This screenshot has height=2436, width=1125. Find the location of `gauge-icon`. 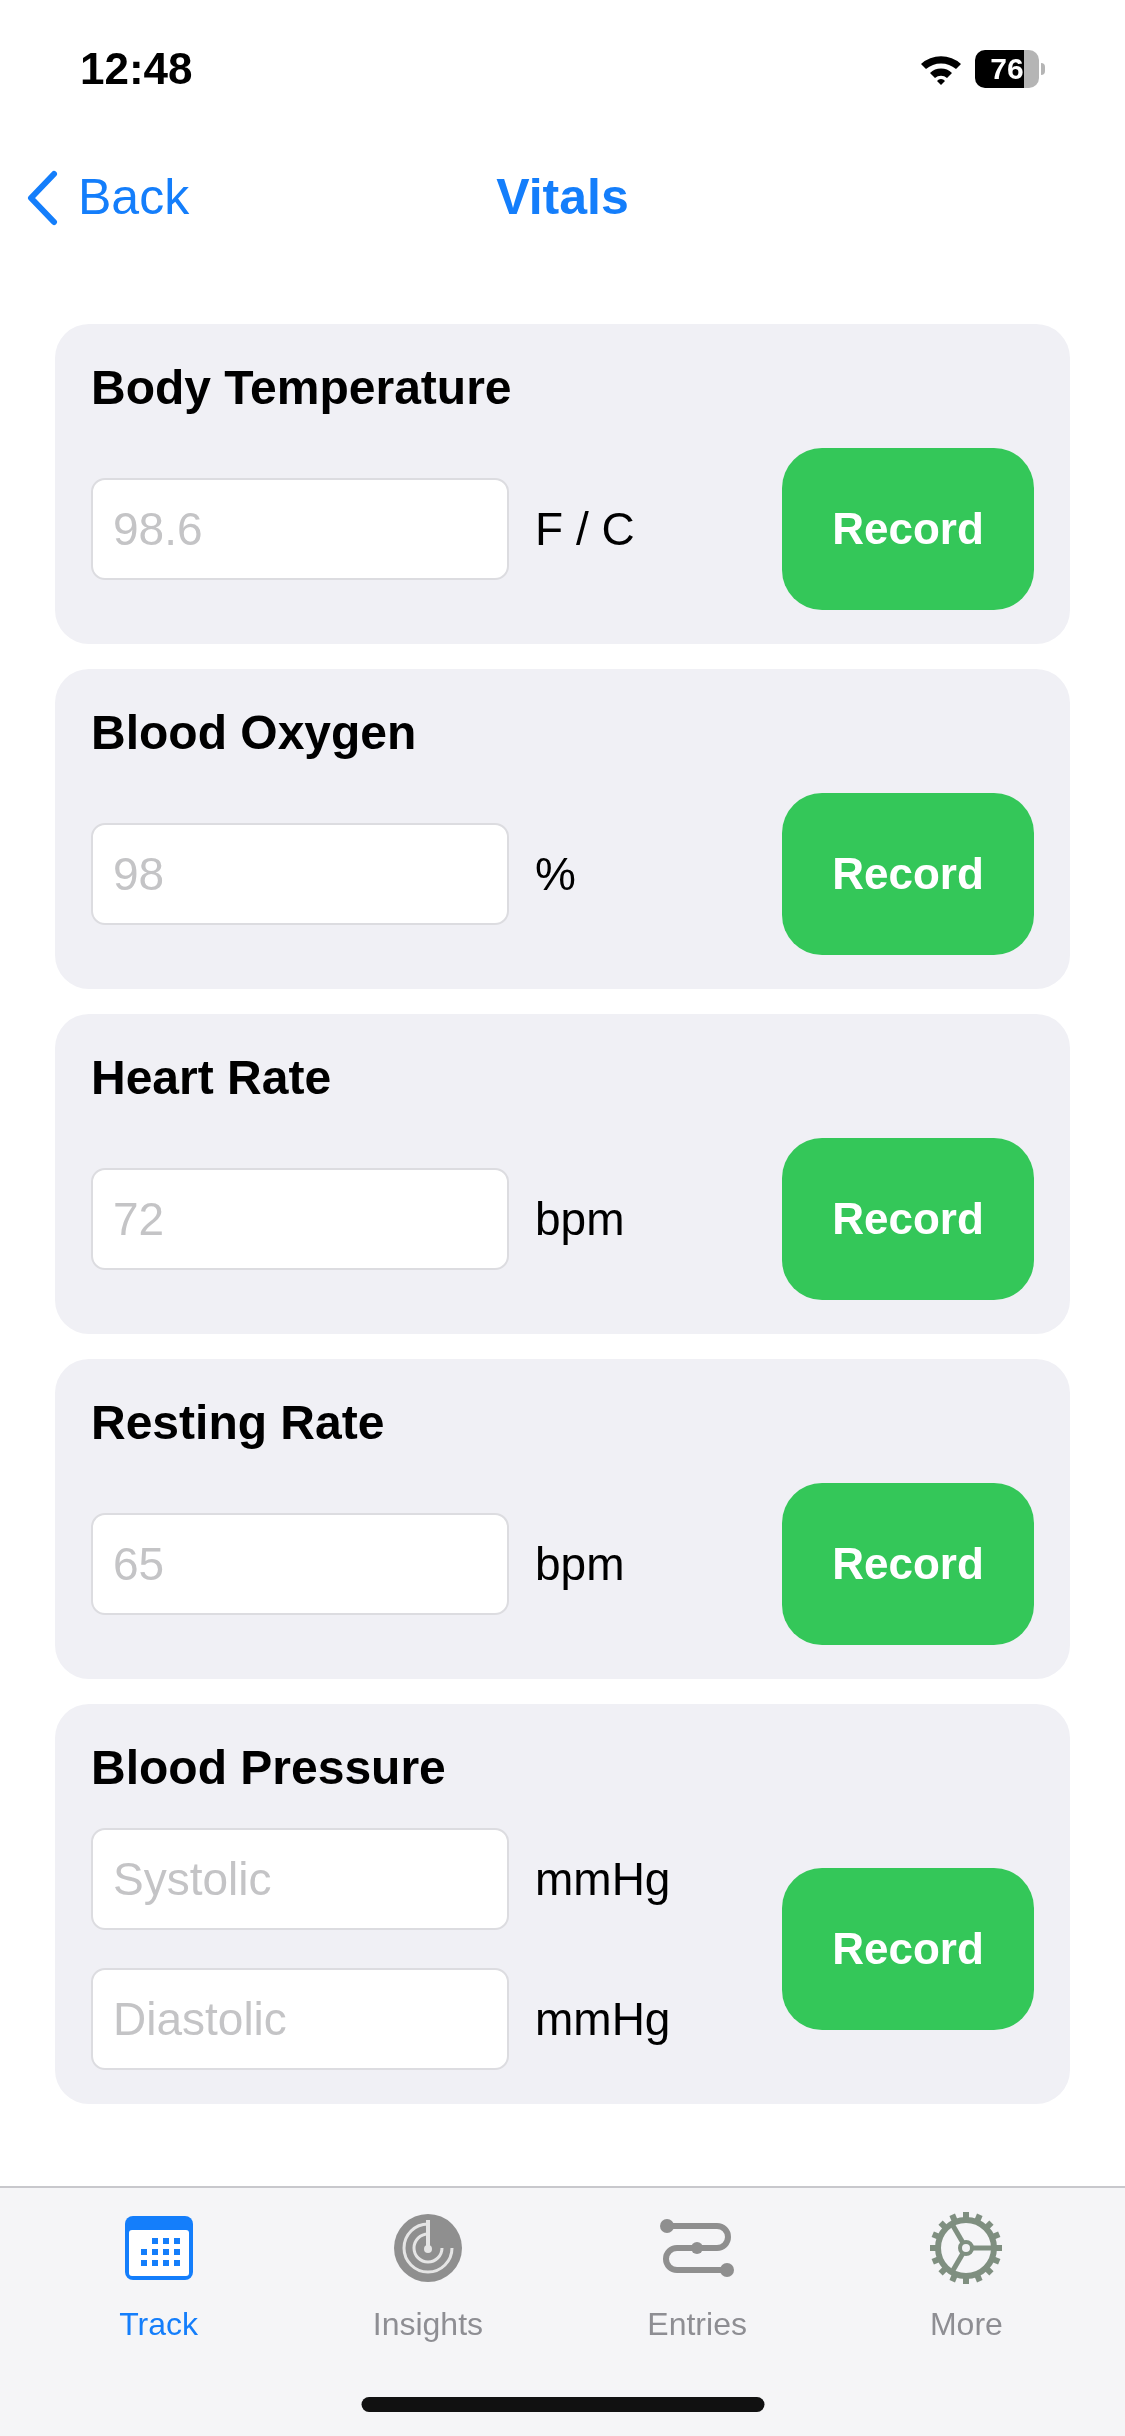

gauge-icon is located at coordinates (427, 2248).